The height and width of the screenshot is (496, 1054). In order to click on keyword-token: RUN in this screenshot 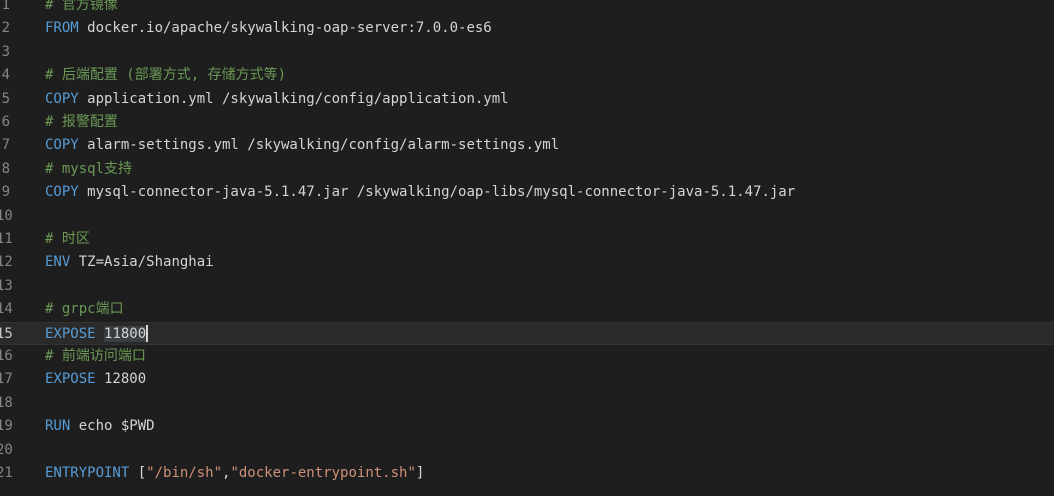, I will do `click(58, 426)`.